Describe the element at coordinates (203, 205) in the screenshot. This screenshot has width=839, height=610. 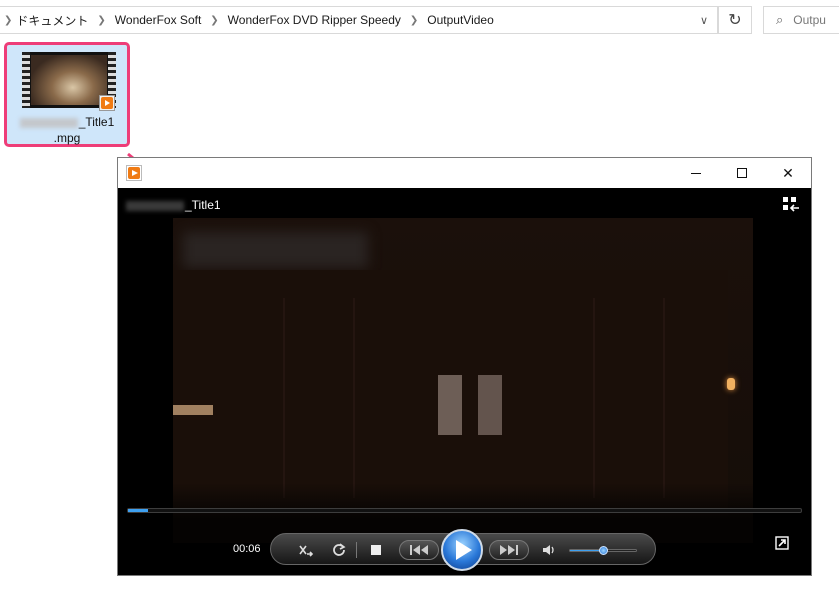
I see `video-title-text: _Title1` at that location.